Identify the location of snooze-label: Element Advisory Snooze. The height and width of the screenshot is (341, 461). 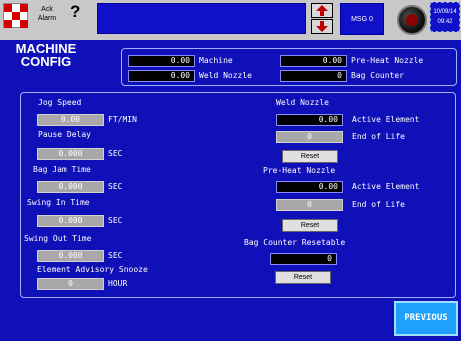
(92, 269).